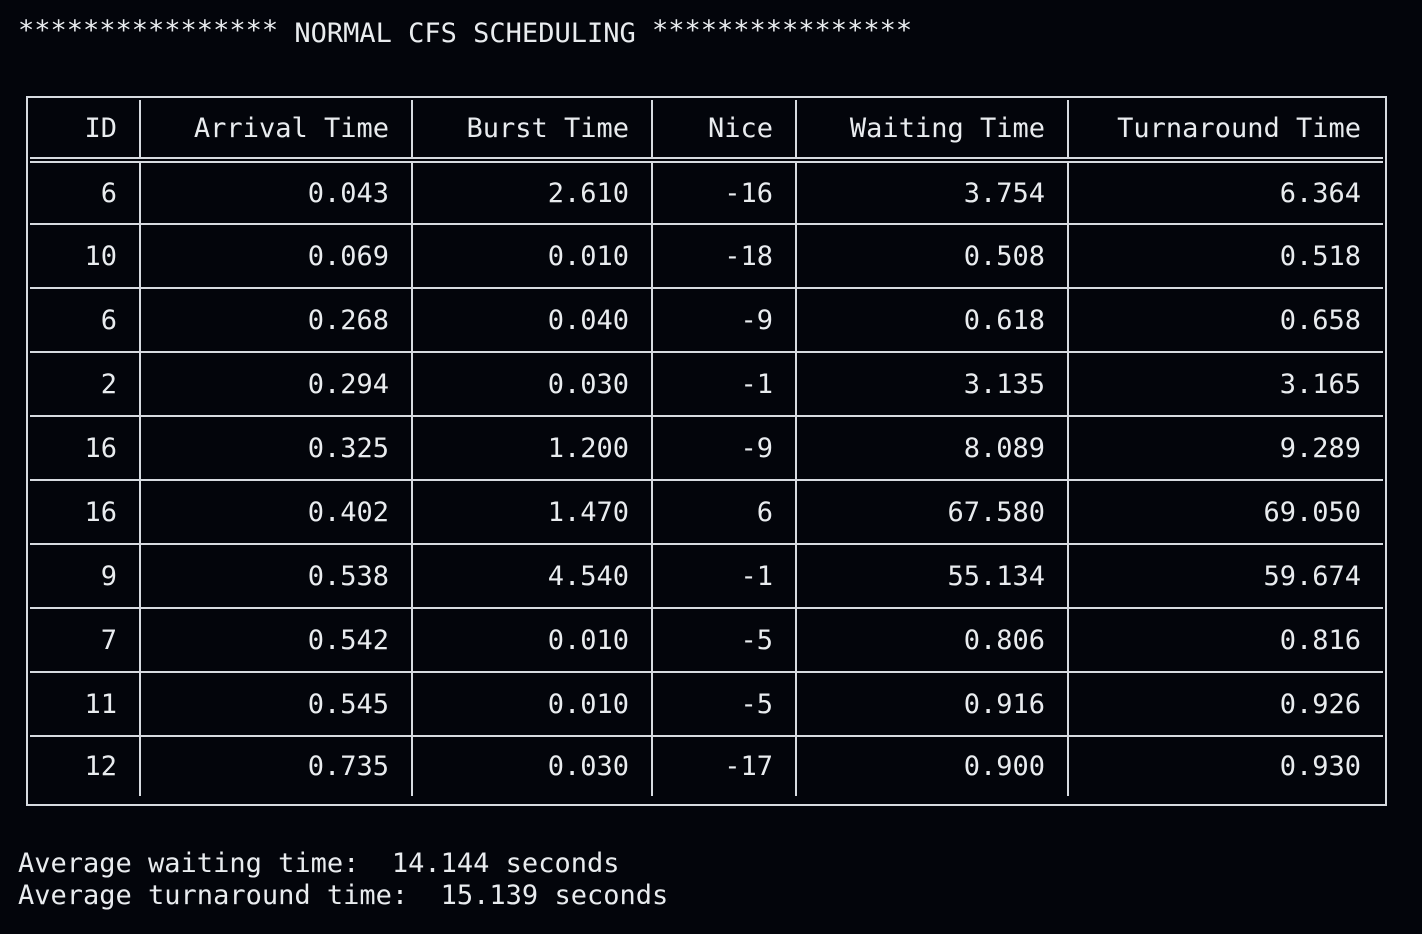  I want to click on cell-turnaround-time: 9.289, so click(1225, 448).